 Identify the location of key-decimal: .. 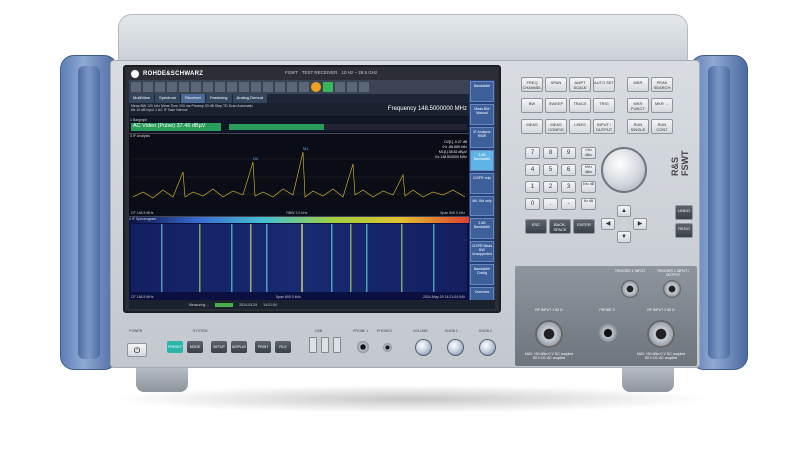
(550, 204).